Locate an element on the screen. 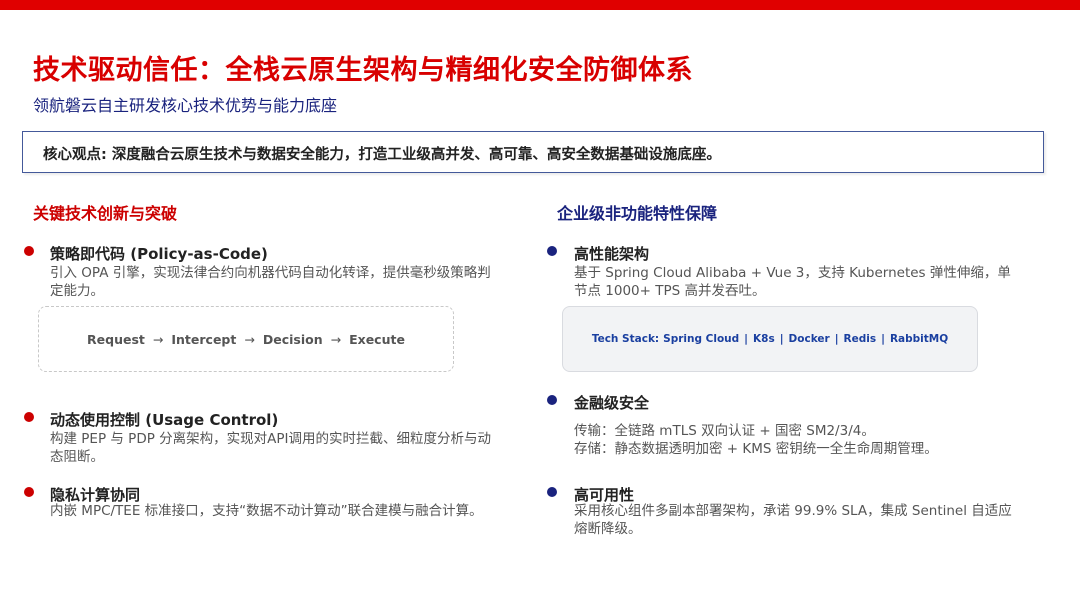 The image size is (1080, 603). tech-spring-cloud: Spring Cloud is located at coordinates (701, 339).